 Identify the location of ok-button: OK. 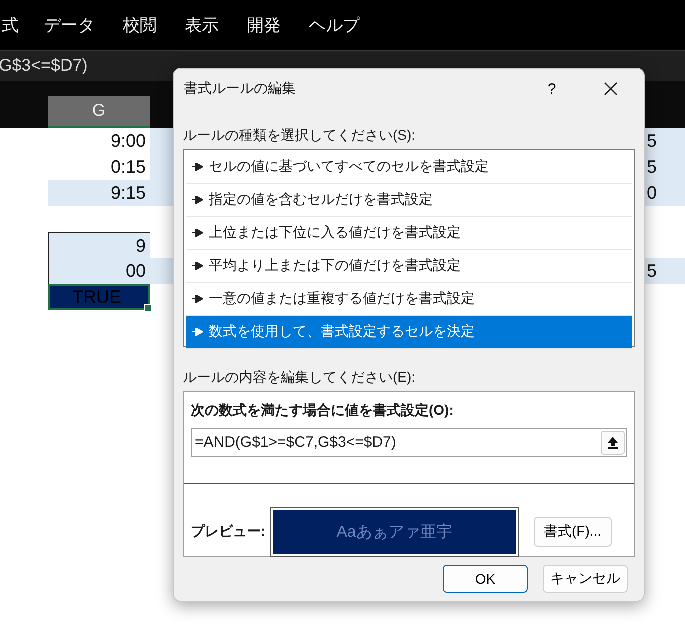
(485, 579).